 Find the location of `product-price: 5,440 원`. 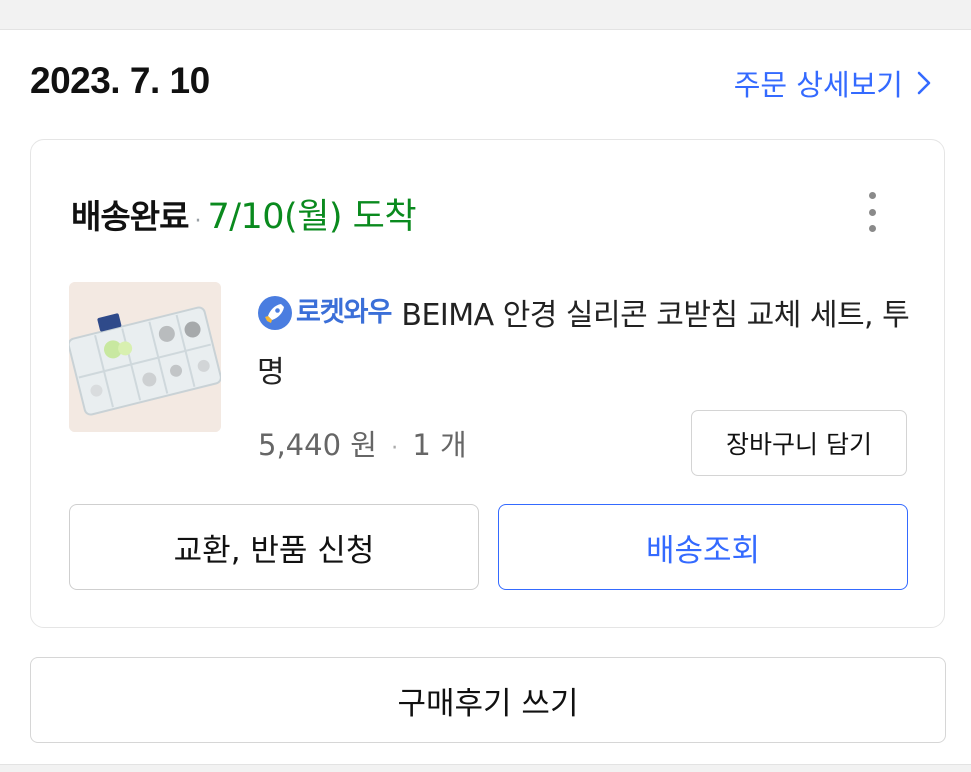

product-price: 5,440 원 is located at coordinates (317, 445).